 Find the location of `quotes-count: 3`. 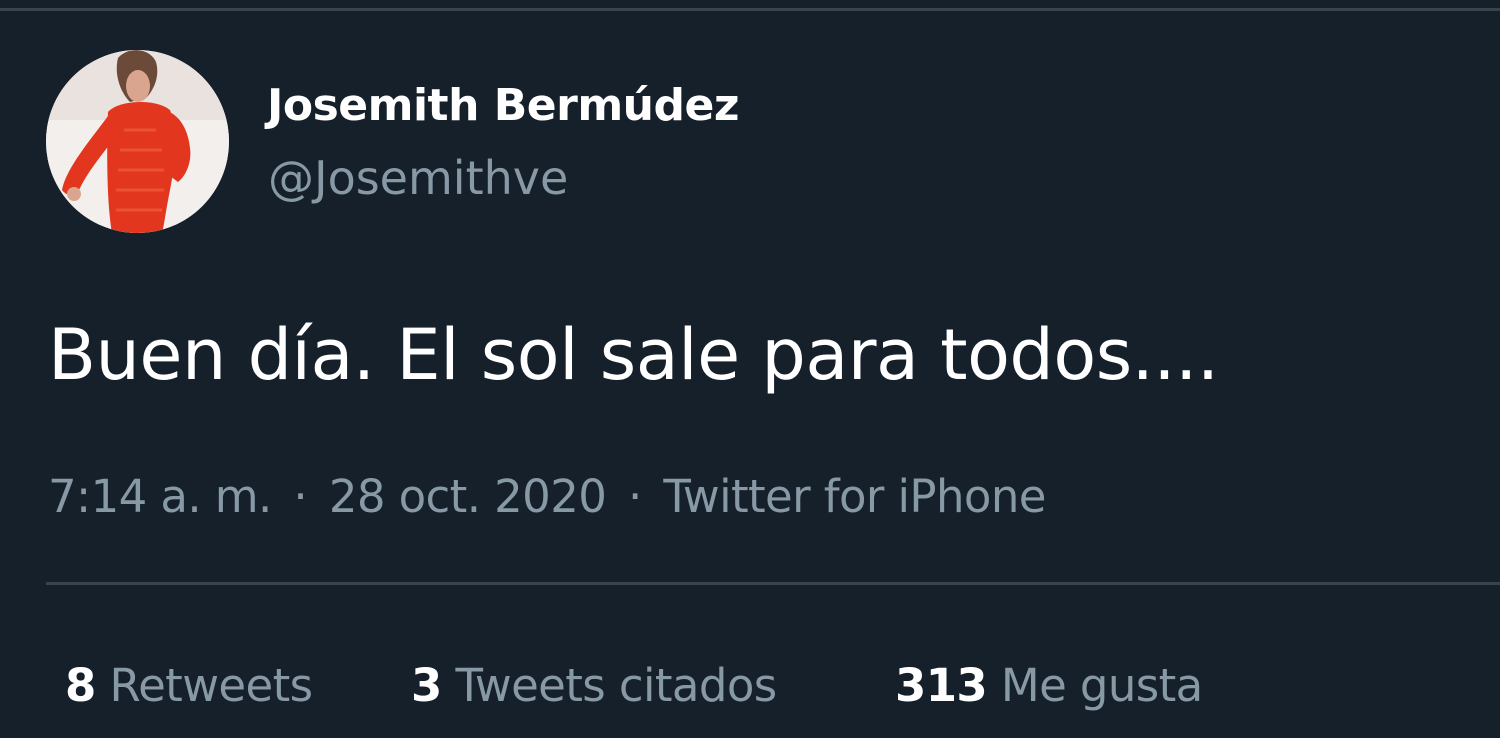

quotes-count: 3 is located at coordinates (426, 685).